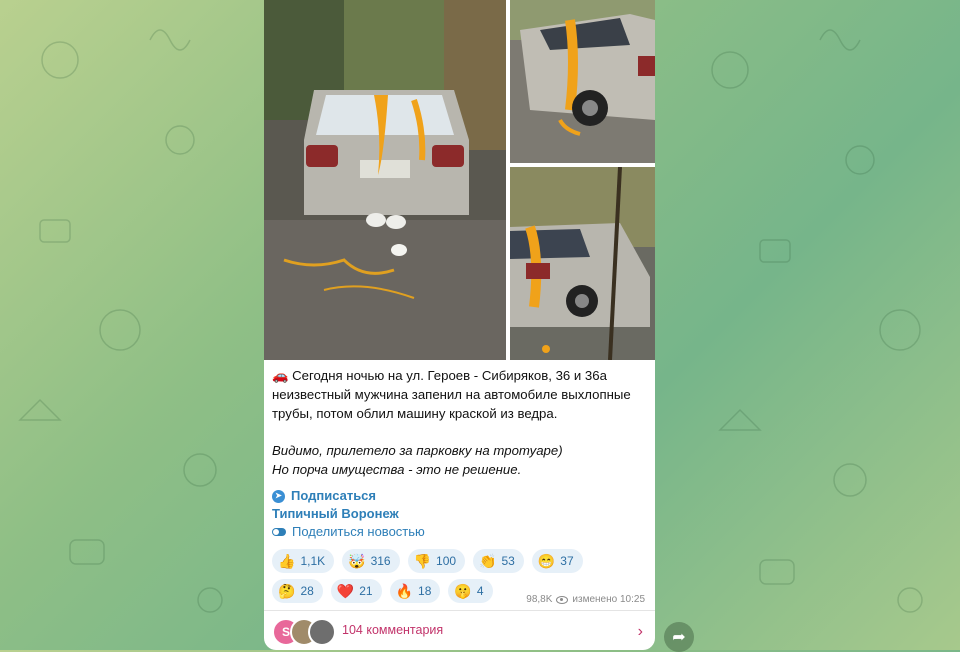  Describe the element at coordinates (498, 561) in the screenshot. I see `reaction-clap: 👏 53` at that location.